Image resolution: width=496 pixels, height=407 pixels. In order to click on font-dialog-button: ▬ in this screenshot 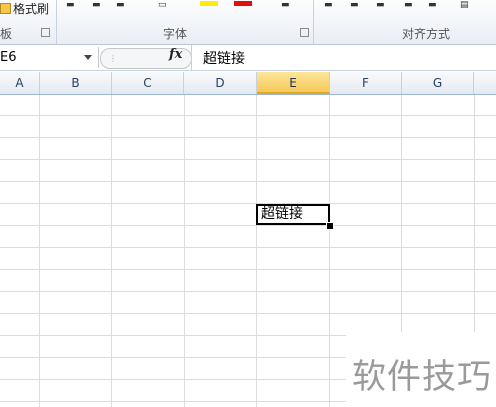, I will do `click(285, 5)`.